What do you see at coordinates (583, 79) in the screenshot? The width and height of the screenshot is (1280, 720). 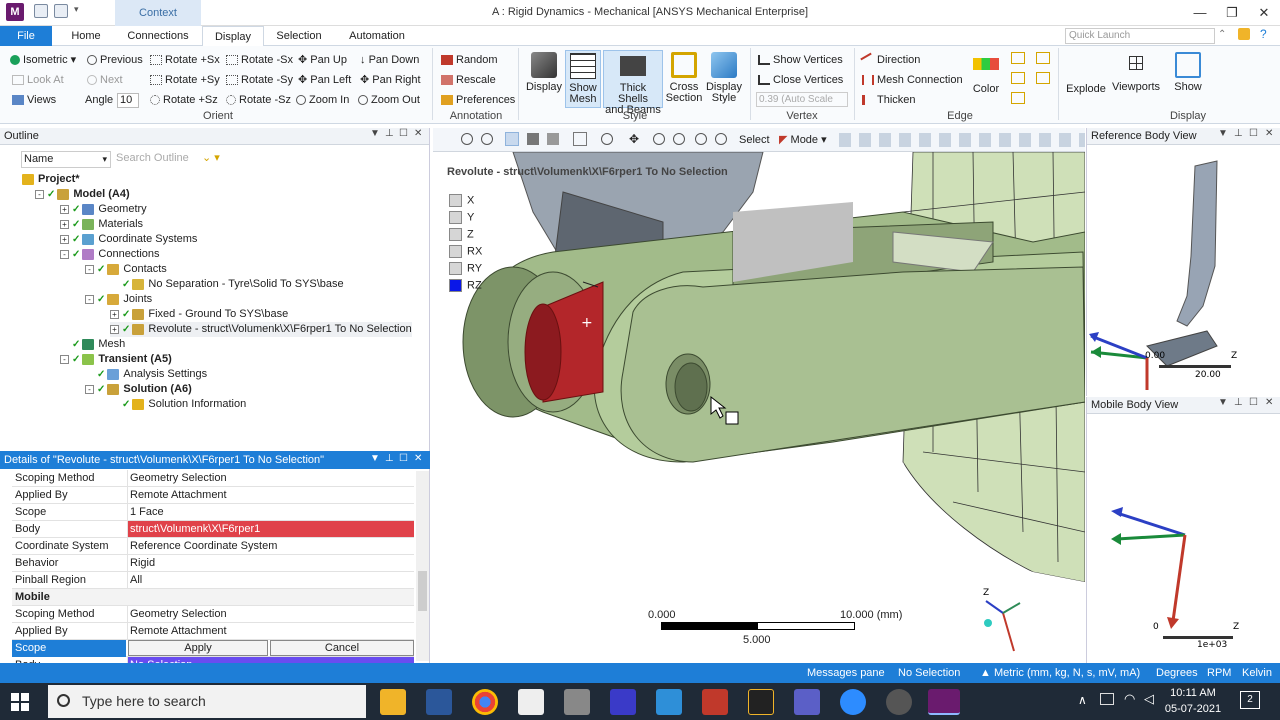 I see `show-mesh-button: Show Mesh` at bounding box center [583, 79].